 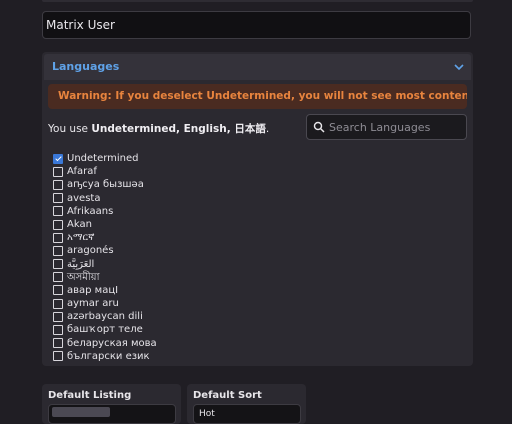 What do you see at coordinates (108, 356) in the screenshot?
I see `language-label: български език` at bounding box center [108, 356].